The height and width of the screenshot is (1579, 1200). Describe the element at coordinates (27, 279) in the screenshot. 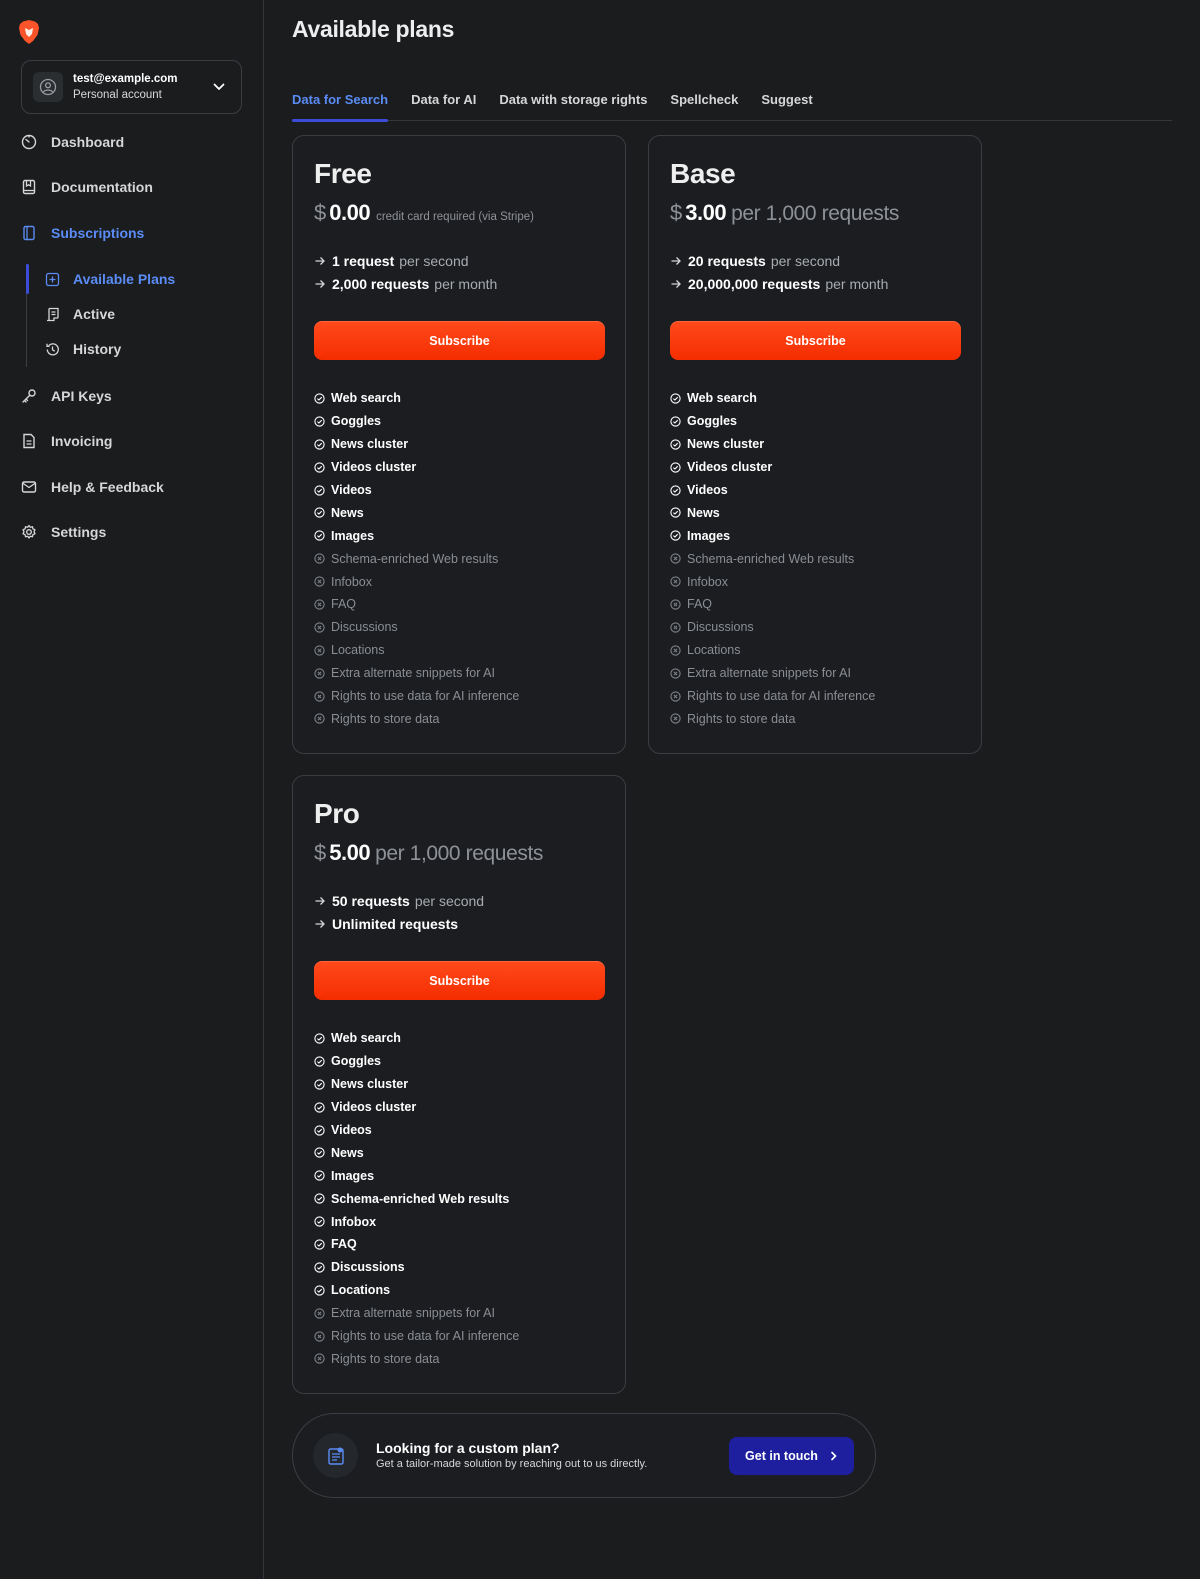

I see `subnav-active-indicator` at that location.